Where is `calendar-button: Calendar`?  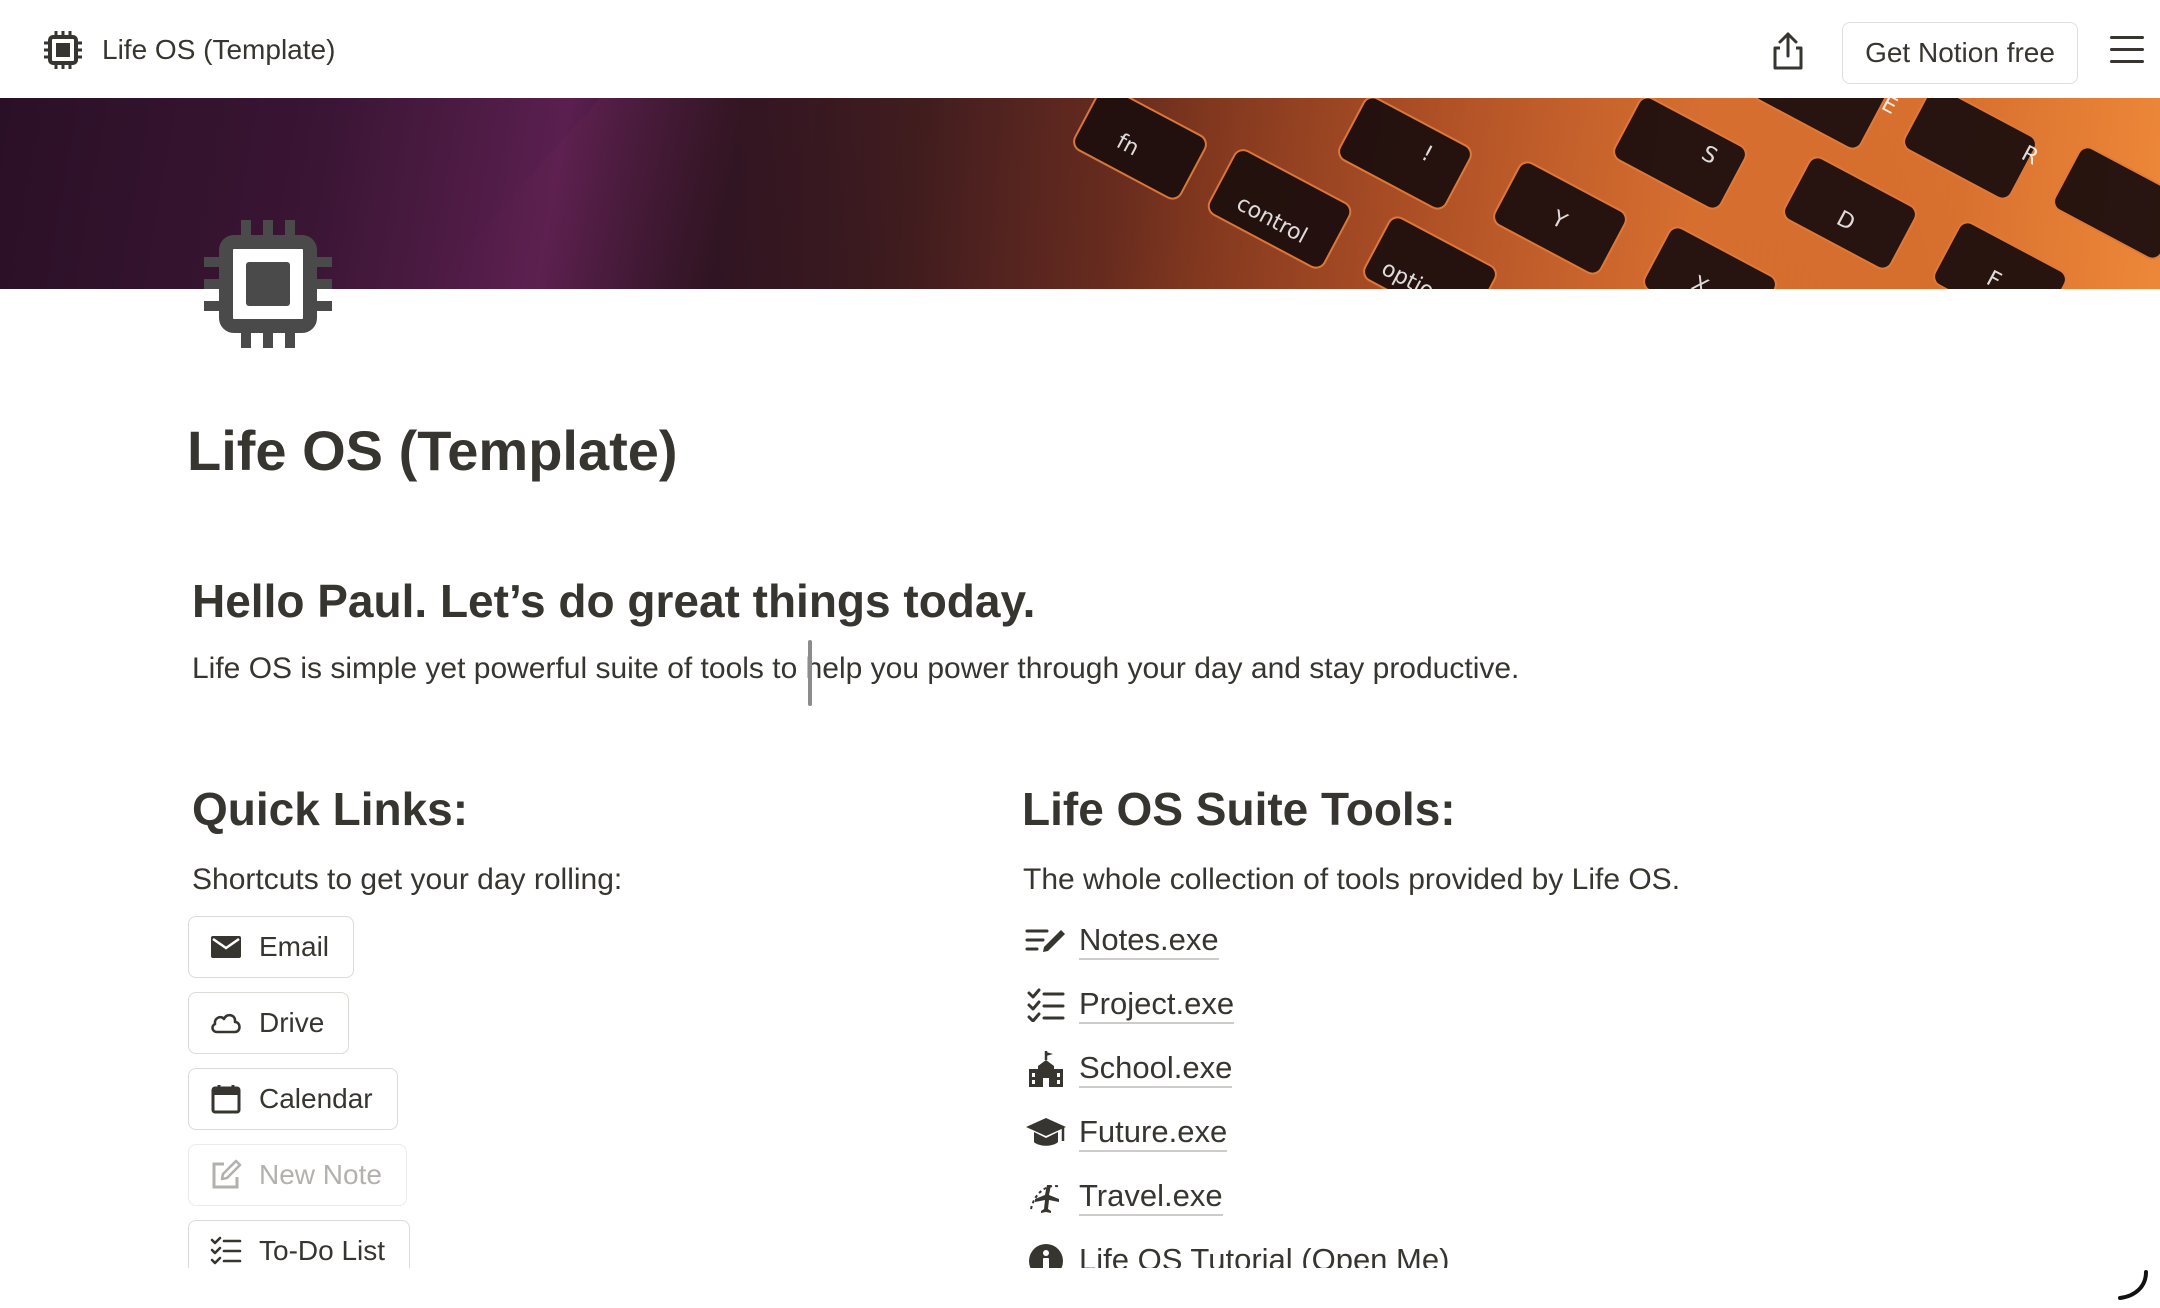
calendar-button: Calendar is located at coordinates (293, 1099).